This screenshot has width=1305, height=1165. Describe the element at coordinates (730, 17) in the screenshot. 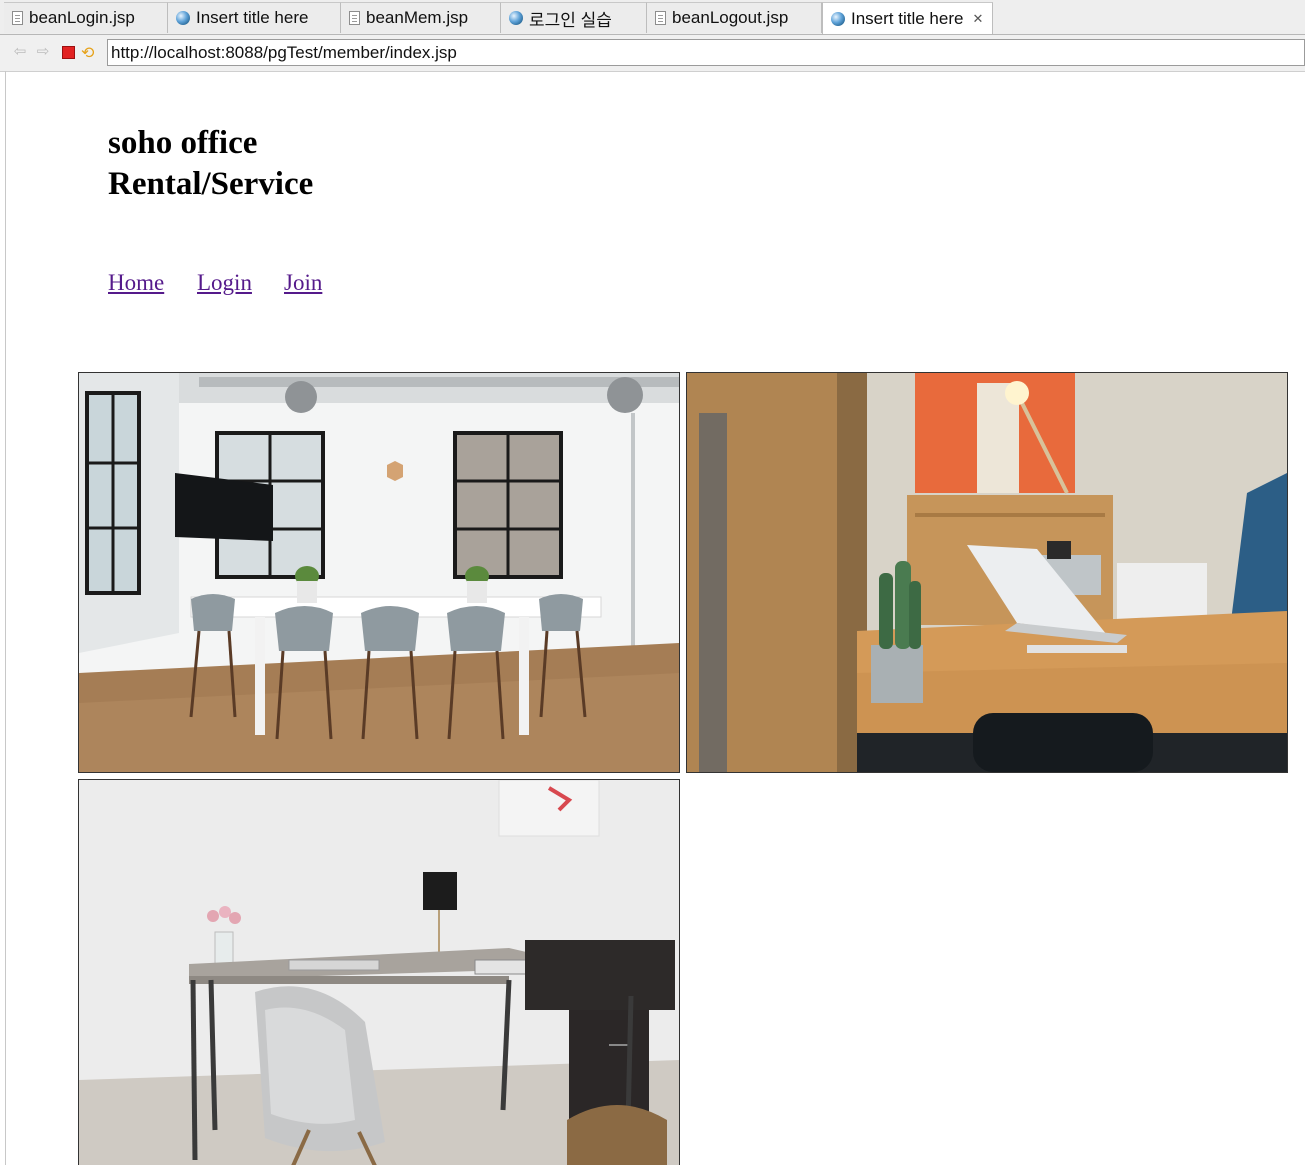

I see `tab-label: beanLogout.jsp` at that location.